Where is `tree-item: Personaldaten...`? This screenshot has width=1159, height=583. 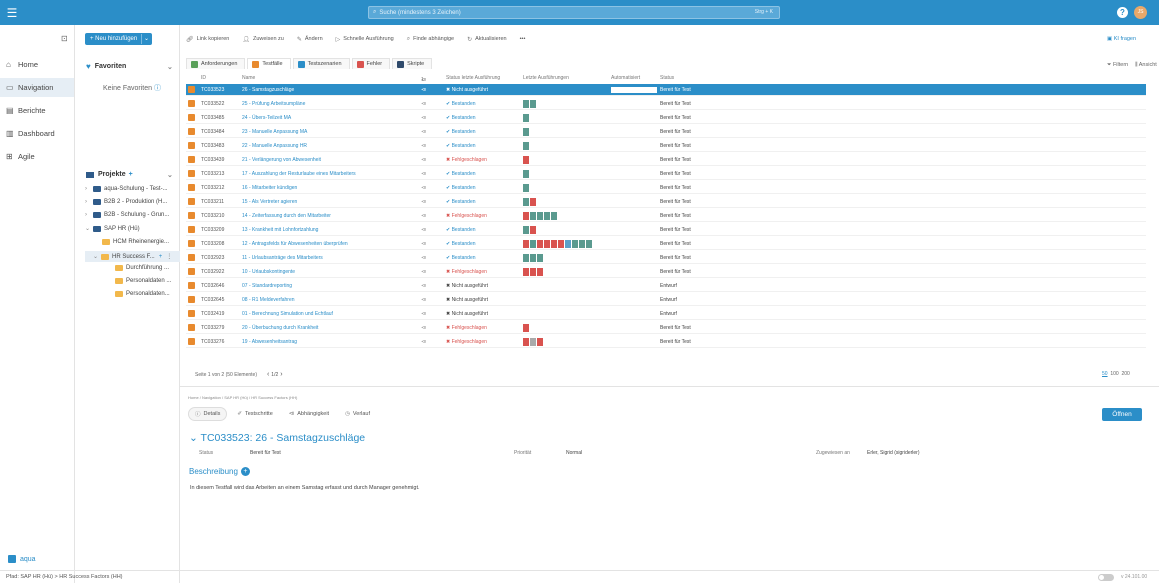
tree-item: Personaldaten... is located at coordinates (142, 294).